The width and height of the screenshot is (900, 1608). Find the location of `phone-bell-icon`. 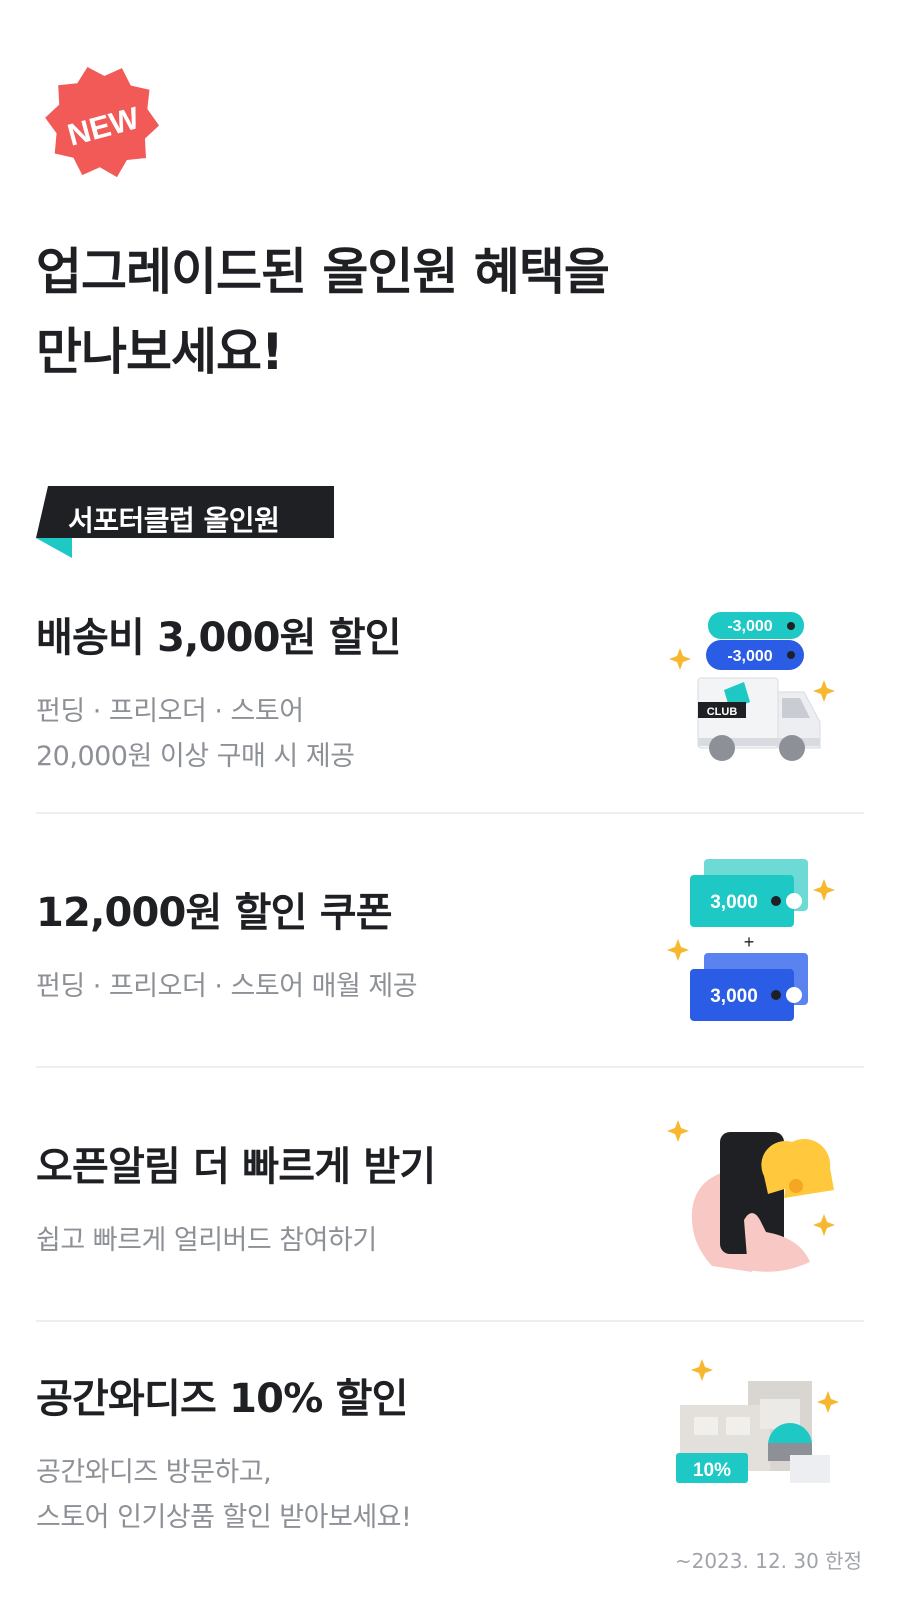

phone-bell-icon is located at coordinates (754, 1199).